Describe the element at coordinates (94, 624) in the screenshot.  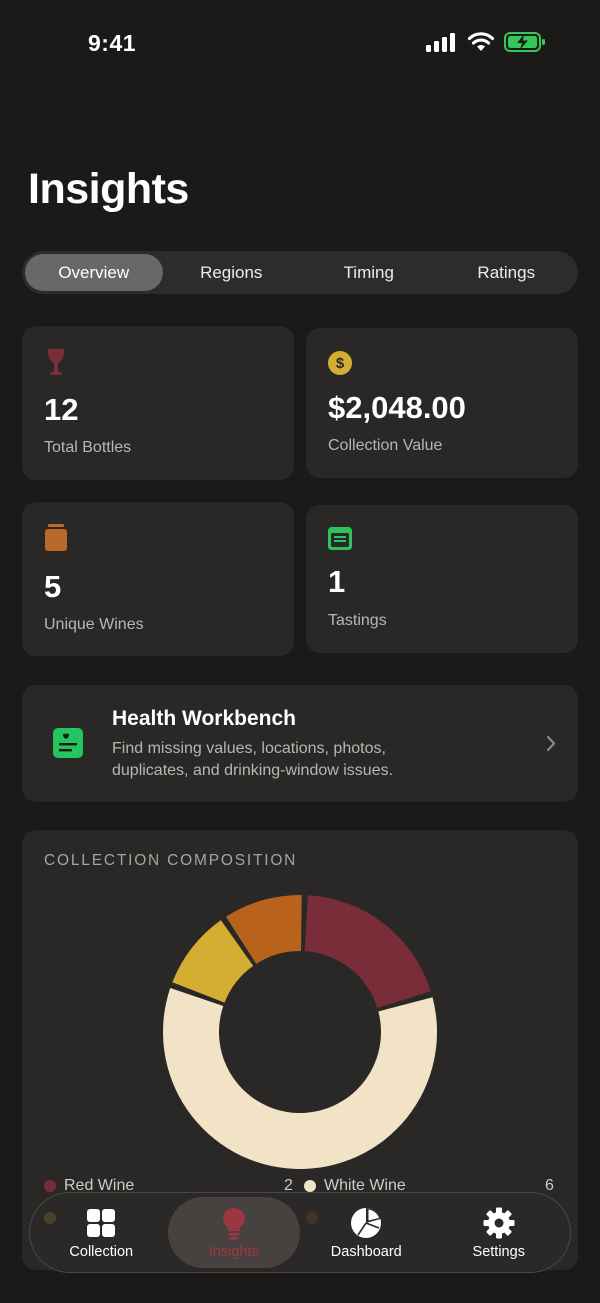
I see `stat-label: Unique Wines` at that location.